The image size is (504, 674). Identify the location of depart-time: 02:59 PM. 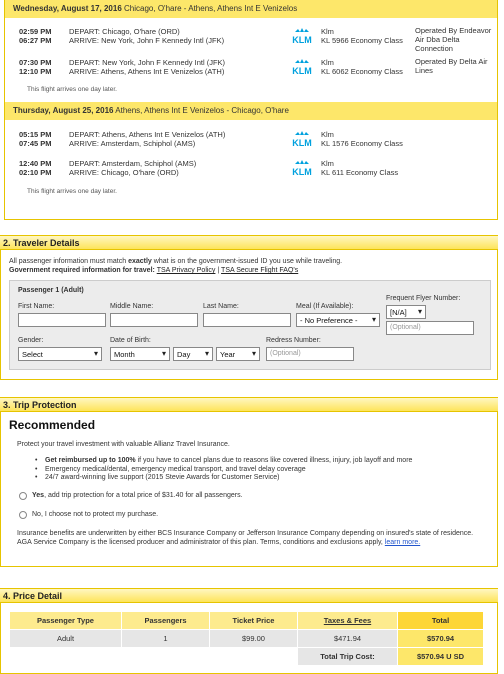
(35, 31).